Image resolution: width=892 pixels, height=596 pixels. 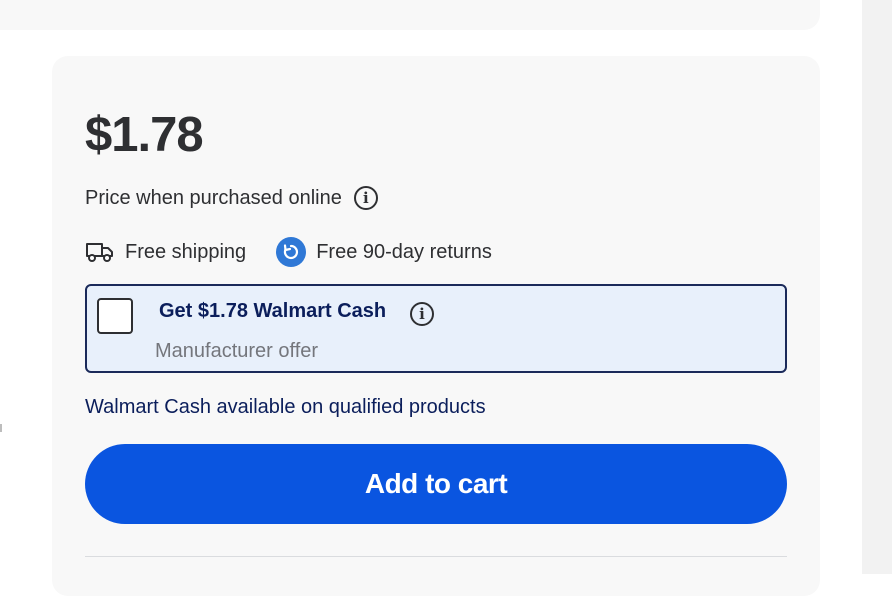 I want to click on returns-icon, so click(x=291, y=252).